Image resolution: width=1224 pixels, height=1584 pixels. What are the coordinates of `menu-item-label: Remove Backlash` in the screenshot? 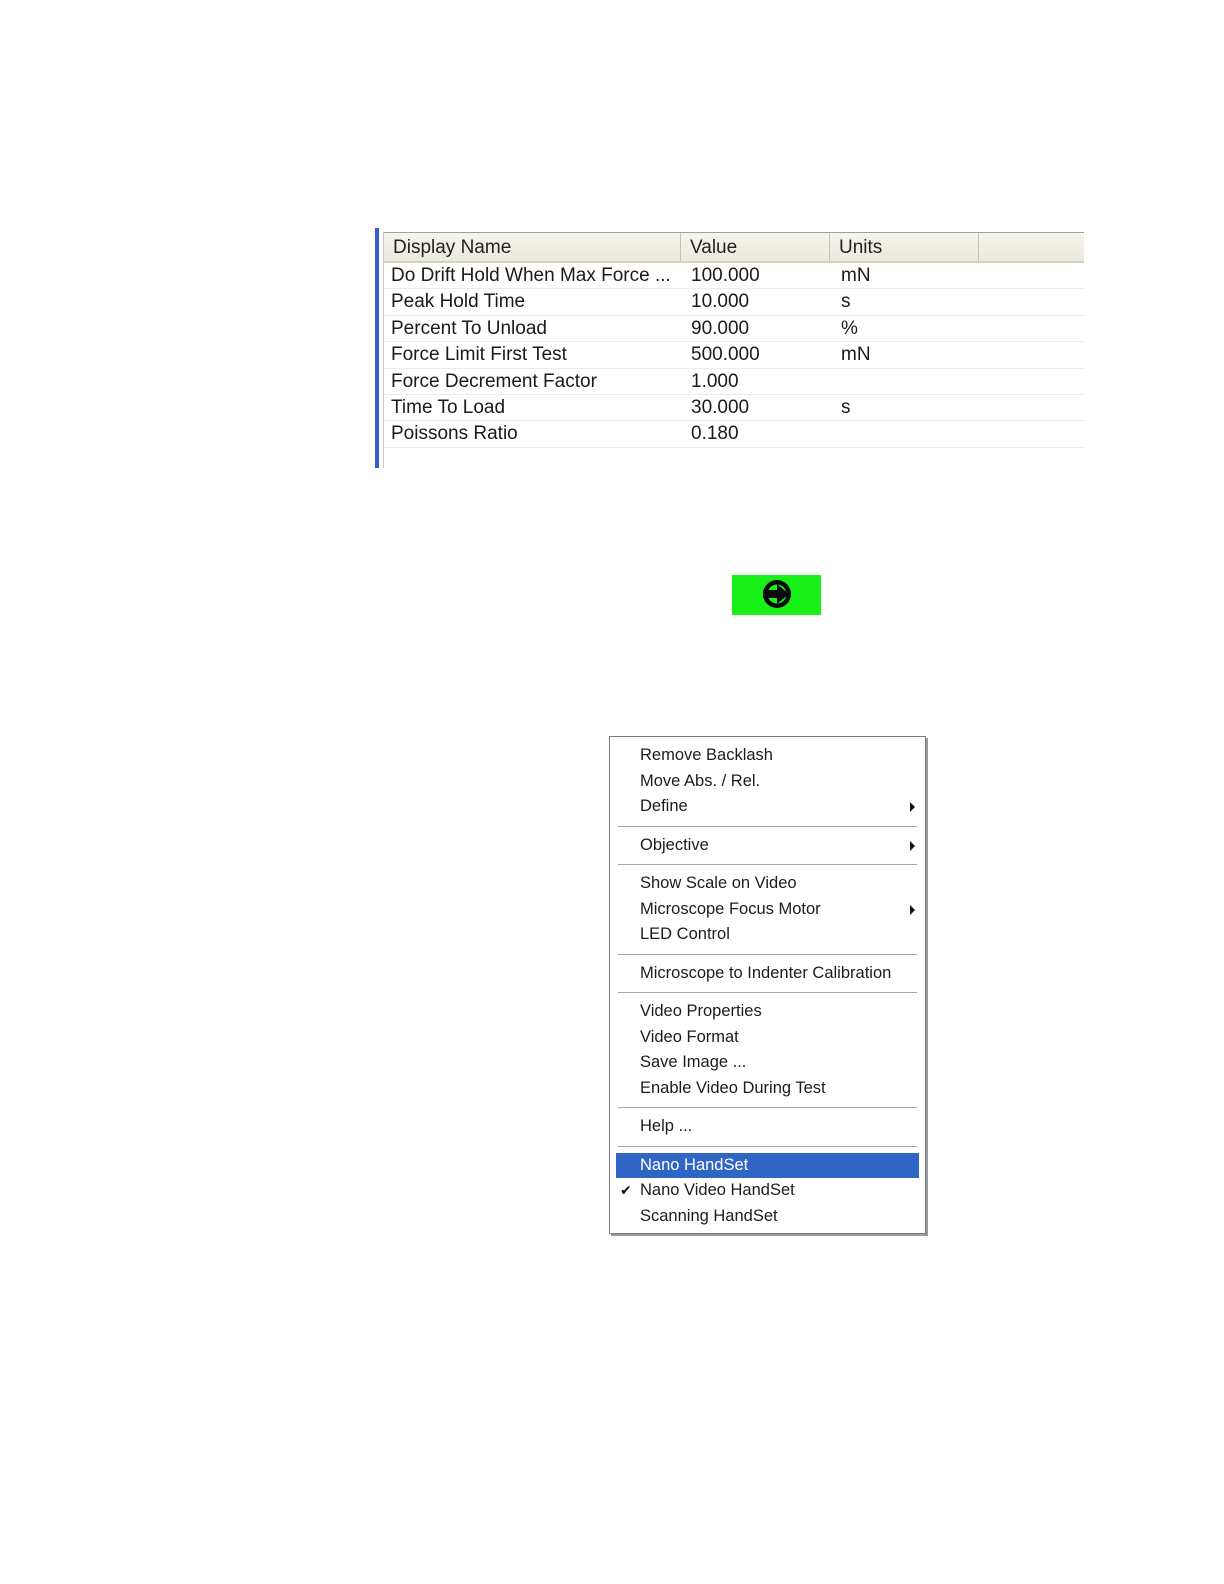 It's located at (706, 755).